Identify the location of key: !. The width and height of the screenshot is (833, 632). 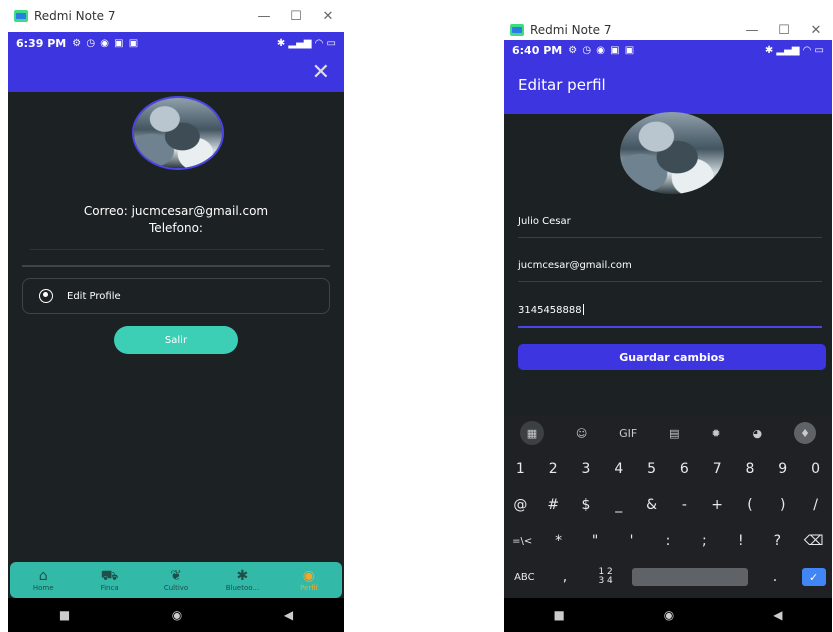
(741, 541).